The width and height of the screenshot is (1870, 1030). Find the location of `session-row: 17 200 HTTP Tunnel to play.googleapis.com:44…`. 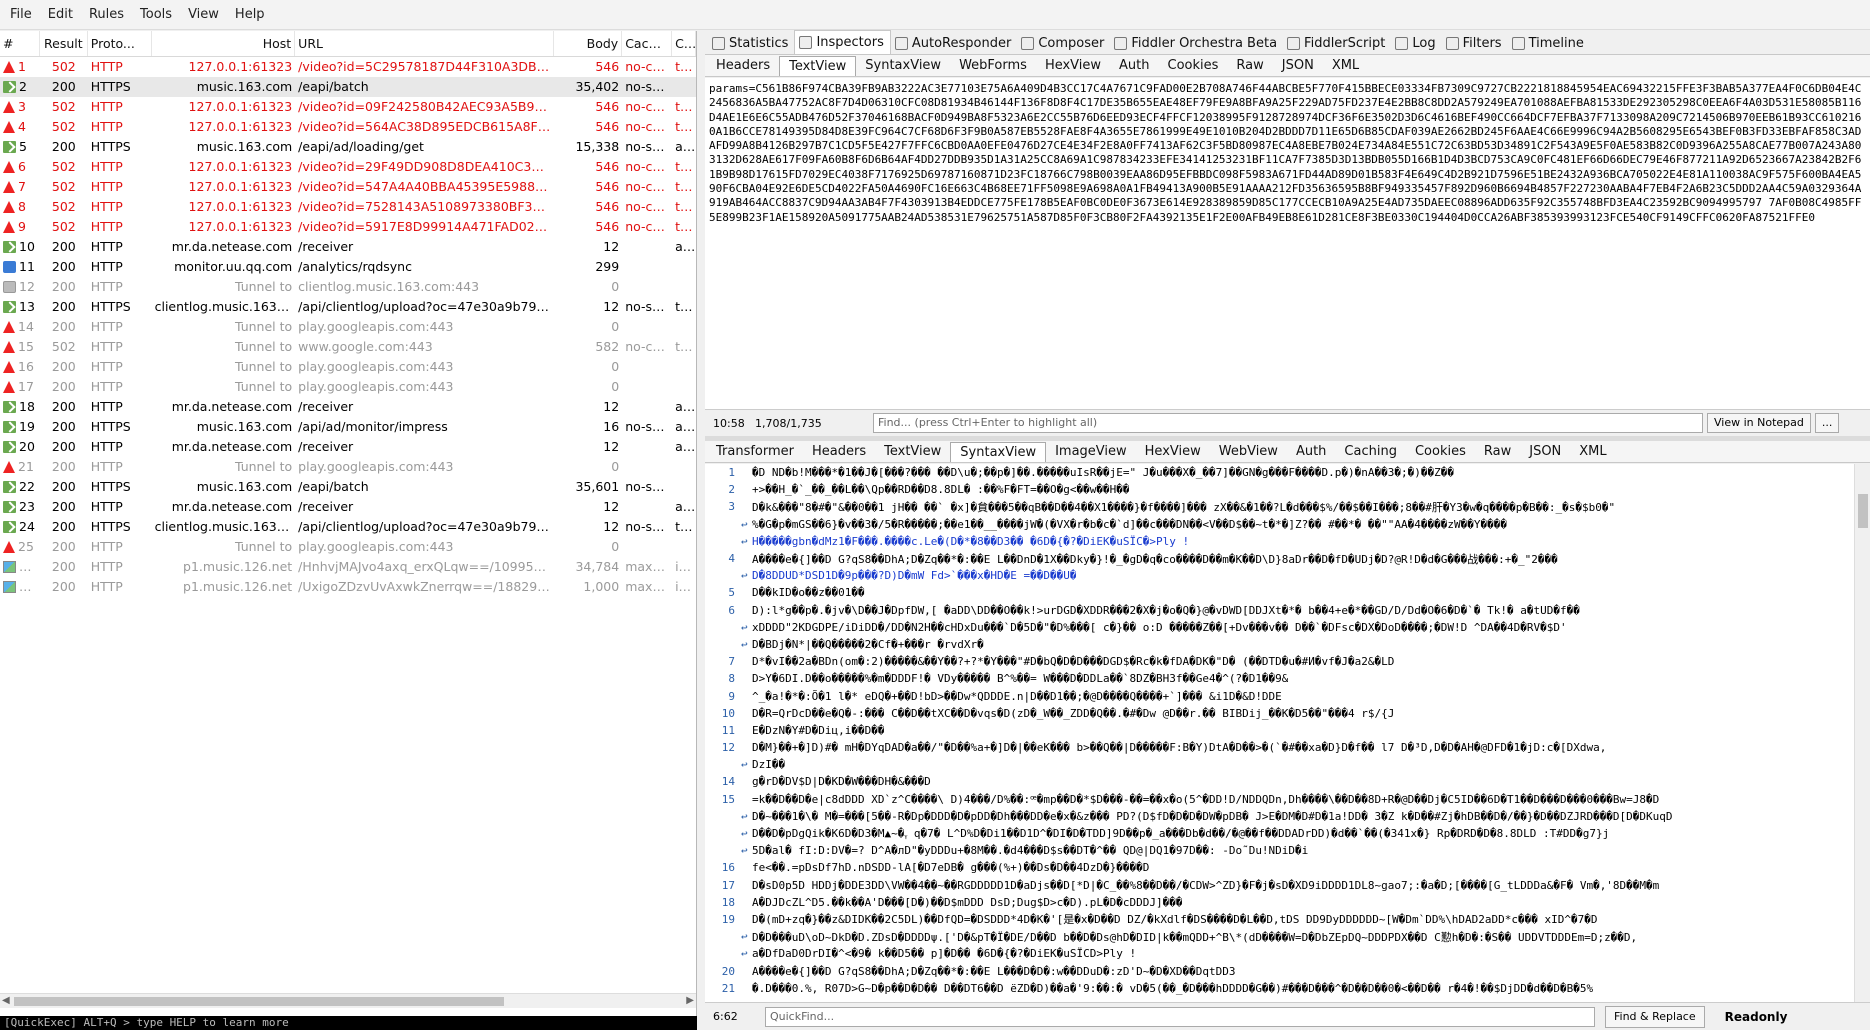

session-row: 17 200 HTTP Tunnel to play.googleapis.com:44… is located at coordinates (348, 387).